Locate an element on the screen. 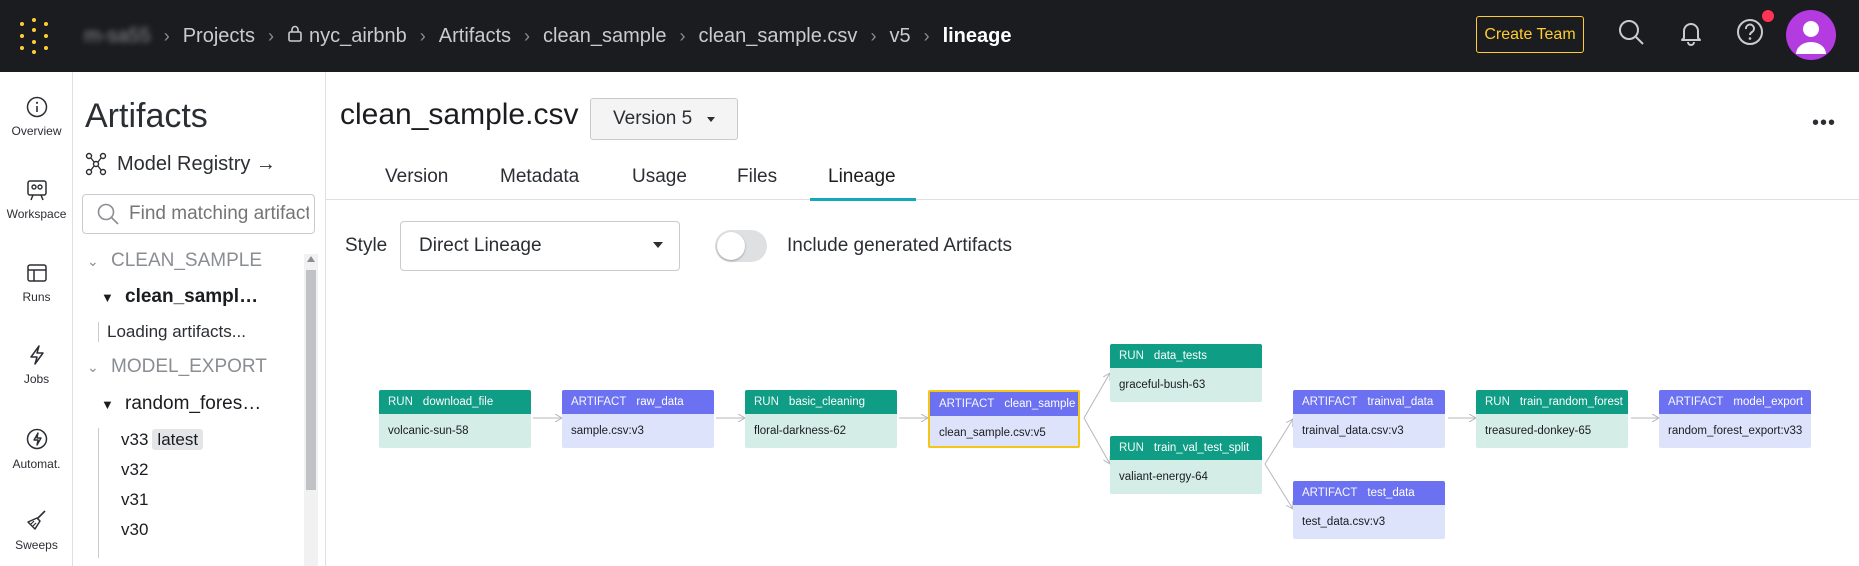 This screenshot has height=566, width=1859. breadcrumb-version: v5 is located at coordinates (899, 36).